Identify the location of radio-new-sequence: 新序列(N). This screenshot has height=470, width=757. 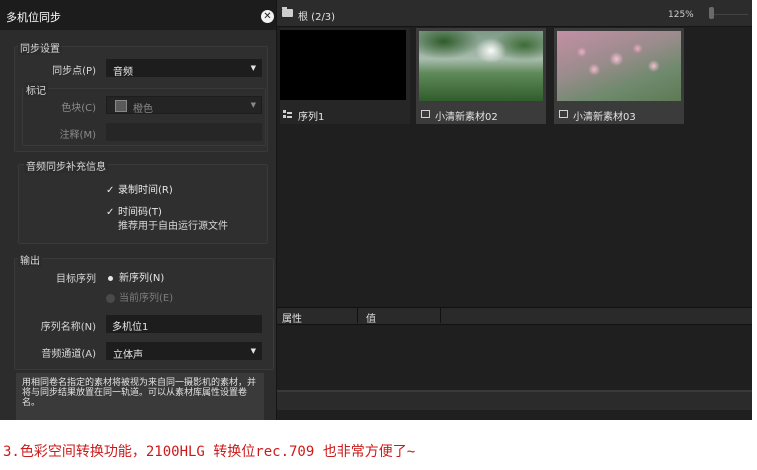
(136, 276).